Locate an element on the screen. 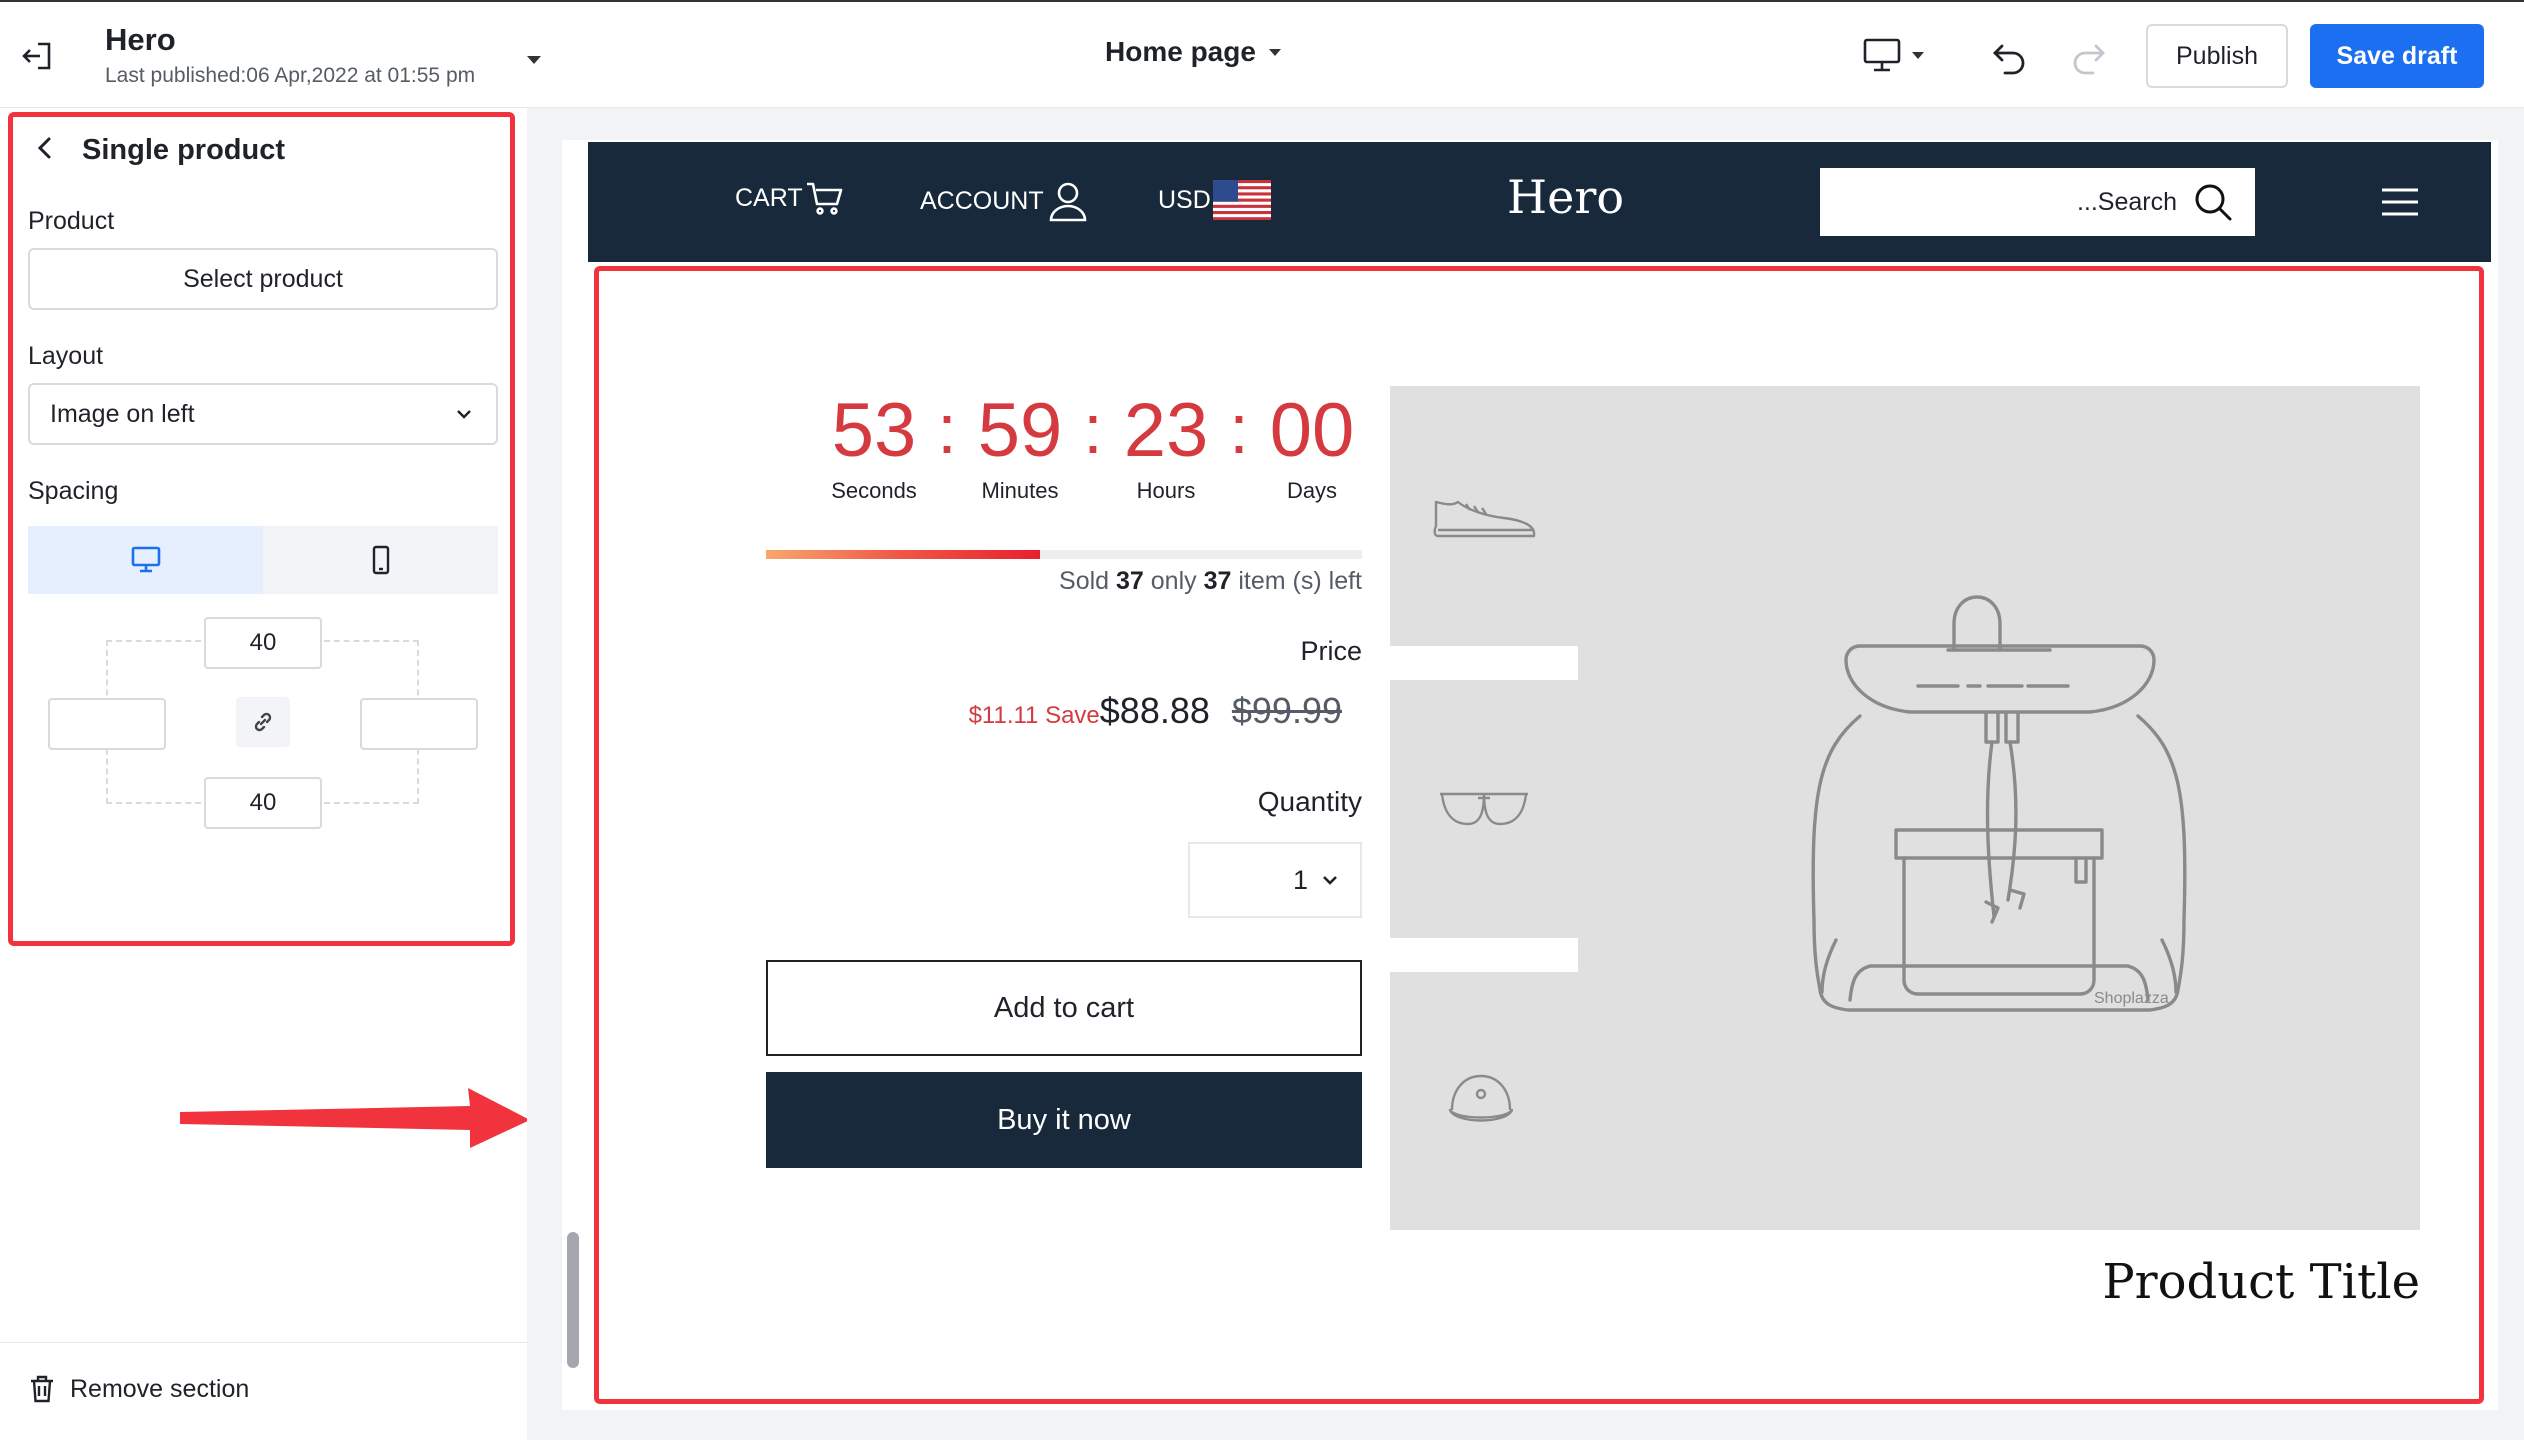 The image size is (2524, 1440). layout-select-value: Image on left is located at coordinates (122, 413).